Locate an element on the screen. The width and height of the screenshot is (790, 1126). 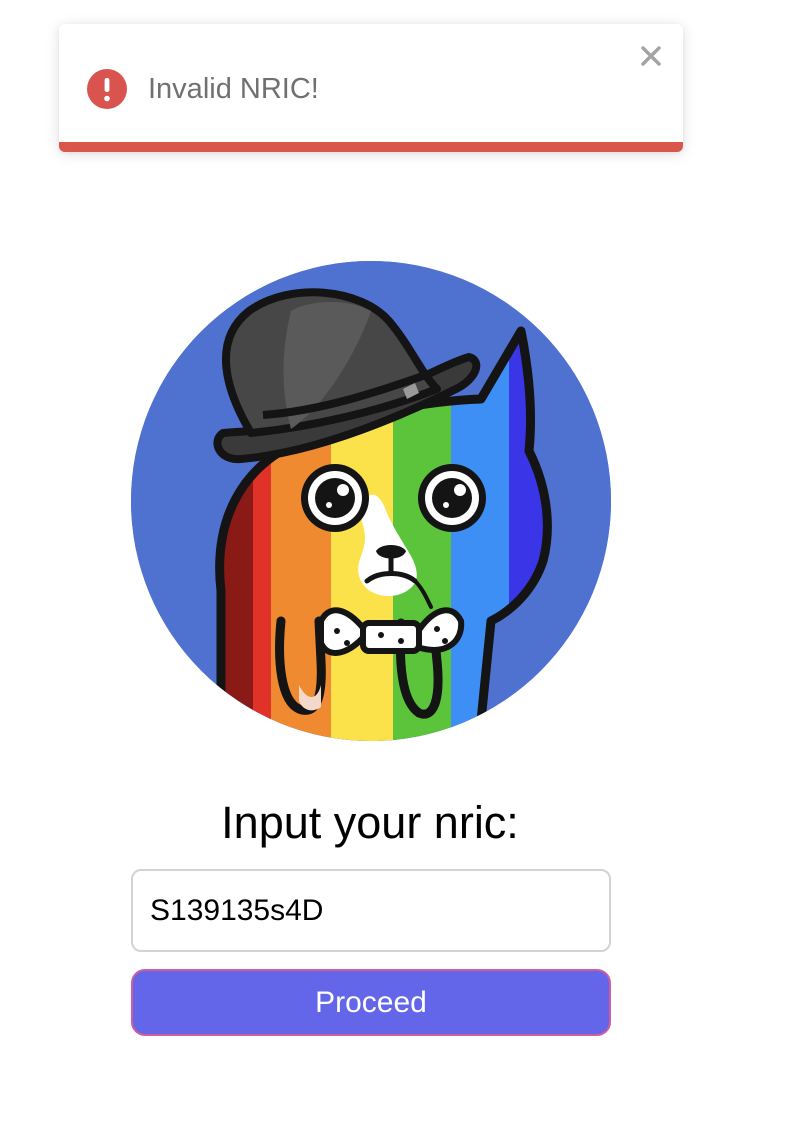
toast-progress-bar is located at coordinates (371, 147).